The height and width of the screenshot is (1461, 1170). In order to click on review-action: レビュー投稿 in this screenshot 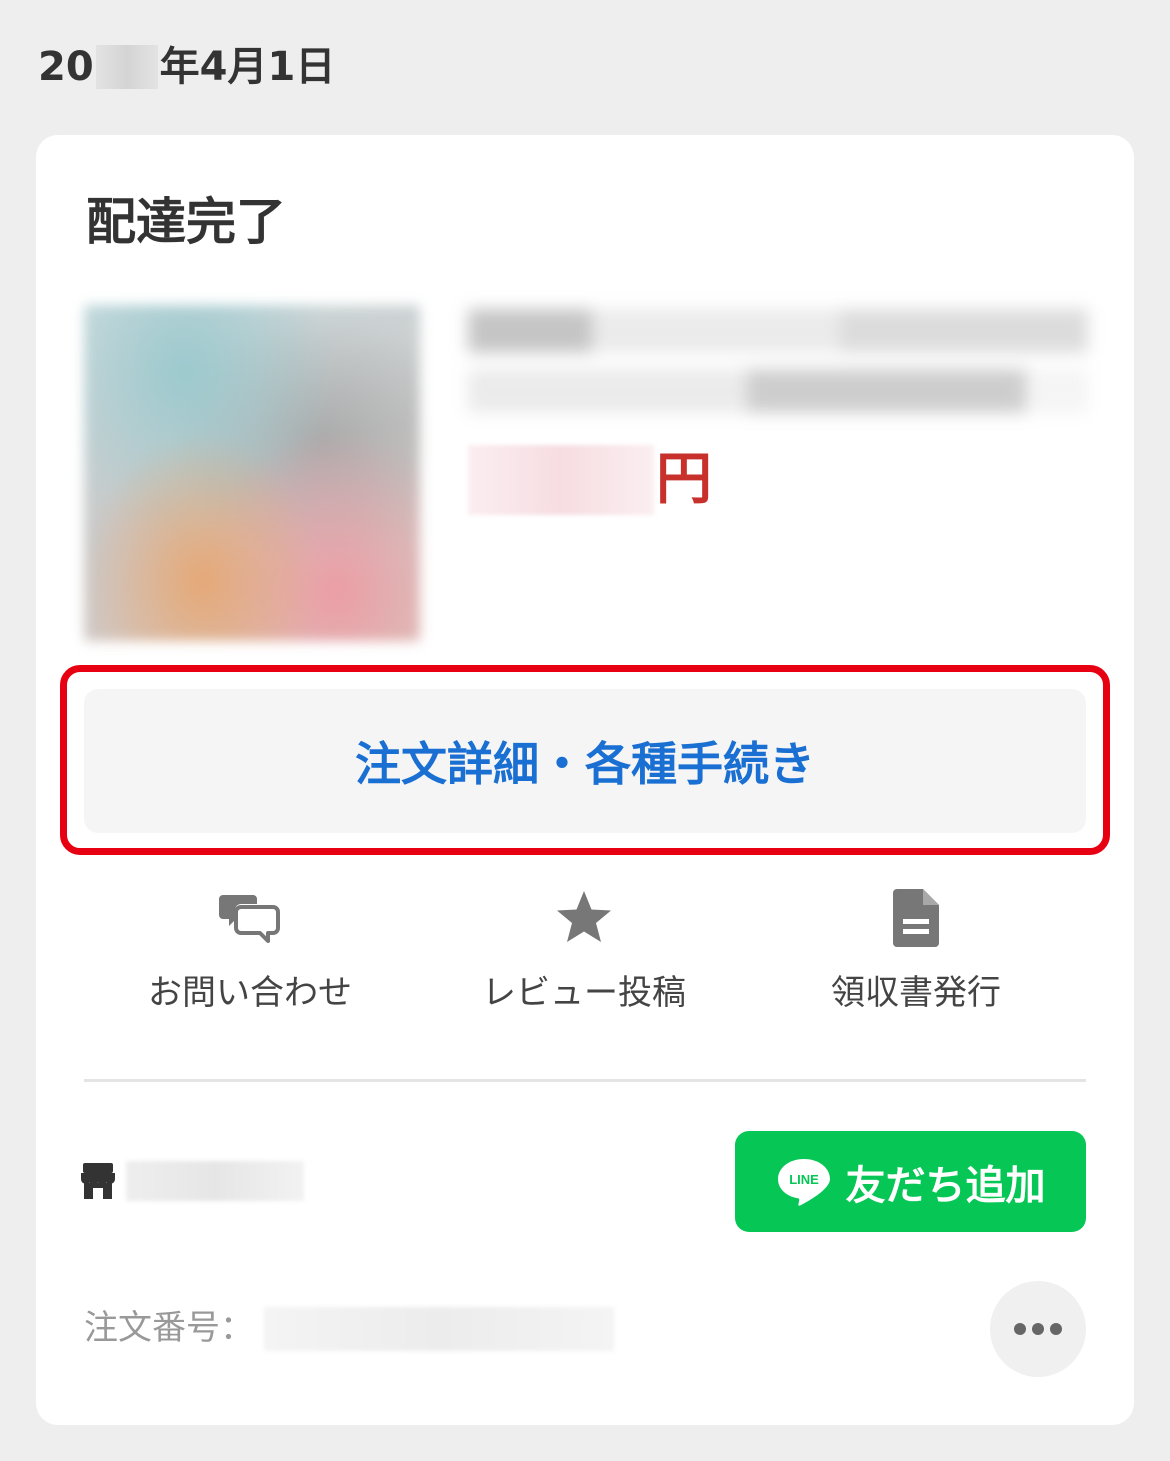, I will do `click(584, 955)`.